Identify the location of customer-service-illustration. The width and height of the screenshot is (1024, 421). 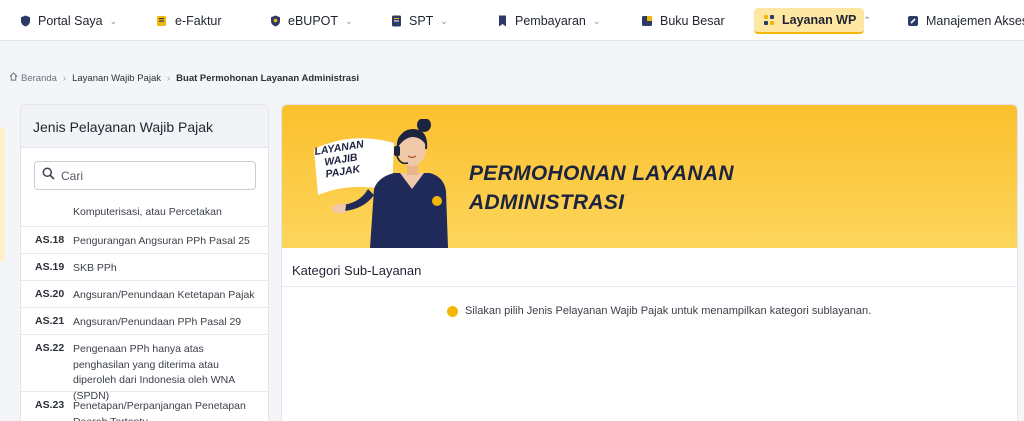
(381, 183).